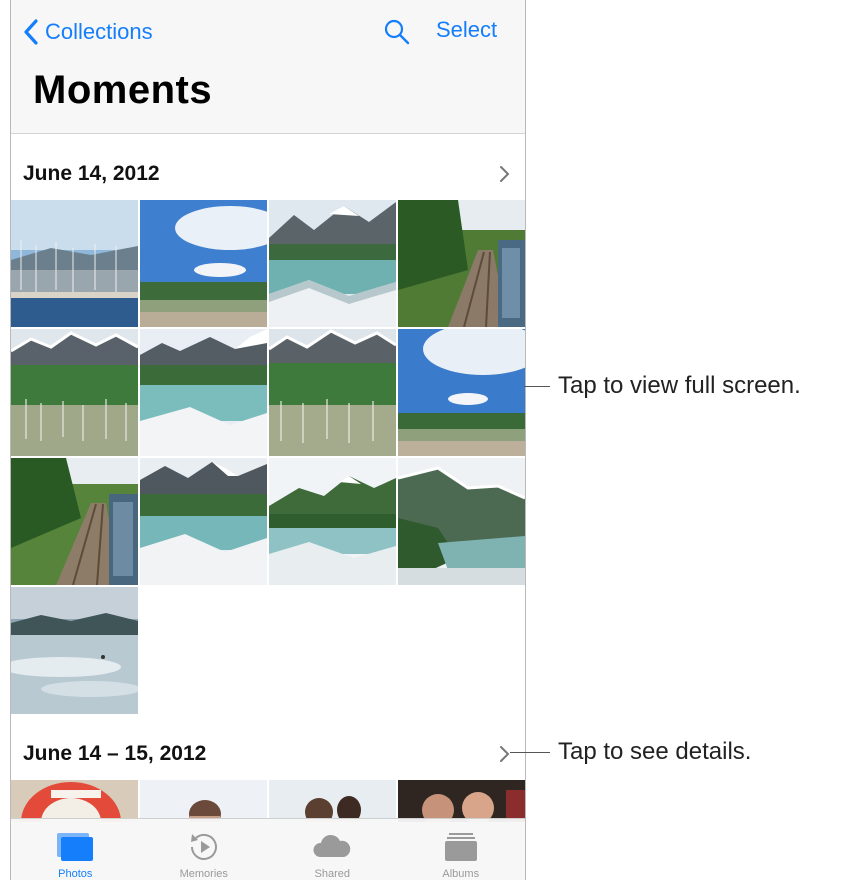 Image resolution: width=855 pixels, height=880 pixels. What do you see at coordinates (679, 385) in the screenshot?
I see `callout-text: Tap to view full screen.` at bounding box center [679, 385].